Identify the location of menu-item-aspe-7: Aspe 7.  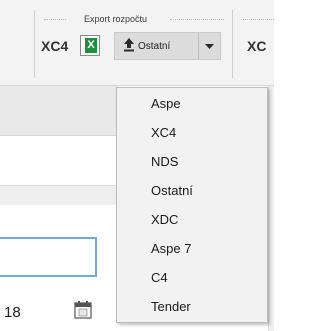
(192, 248).